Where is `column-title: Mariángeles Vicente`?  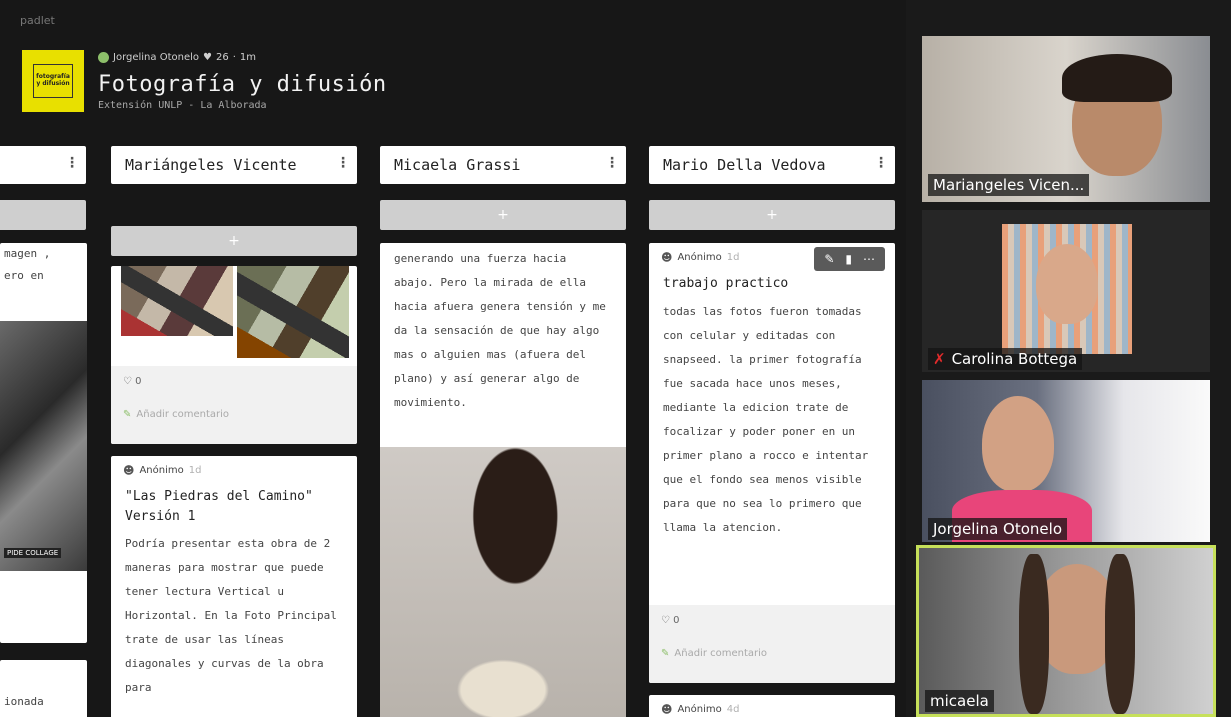 column-title: Mariángeles Vicente is located at coordinates (211, 165).